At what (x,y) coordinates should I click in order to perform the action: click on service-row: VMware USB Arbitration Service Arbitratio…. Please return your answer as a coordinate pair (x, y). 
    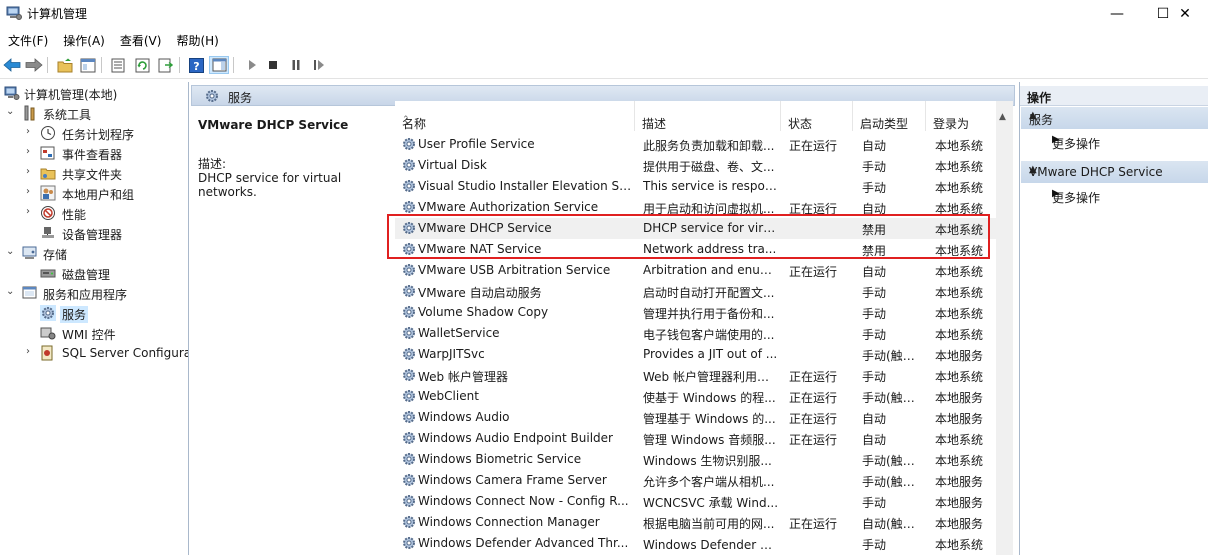
    Looking at the image, I should click on (696, 270).